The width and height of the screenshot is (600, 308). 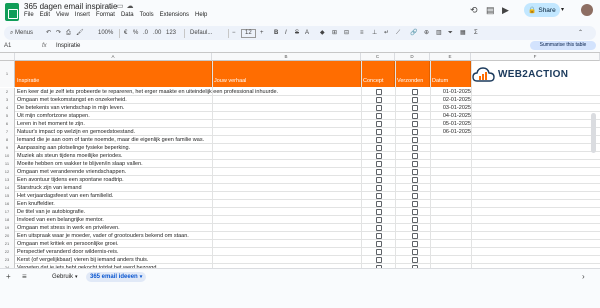 What do you see at coordinates (157, 33) in the screenshot?
I see `increase-decimal-button: .00` at bounding box center [157, 33].